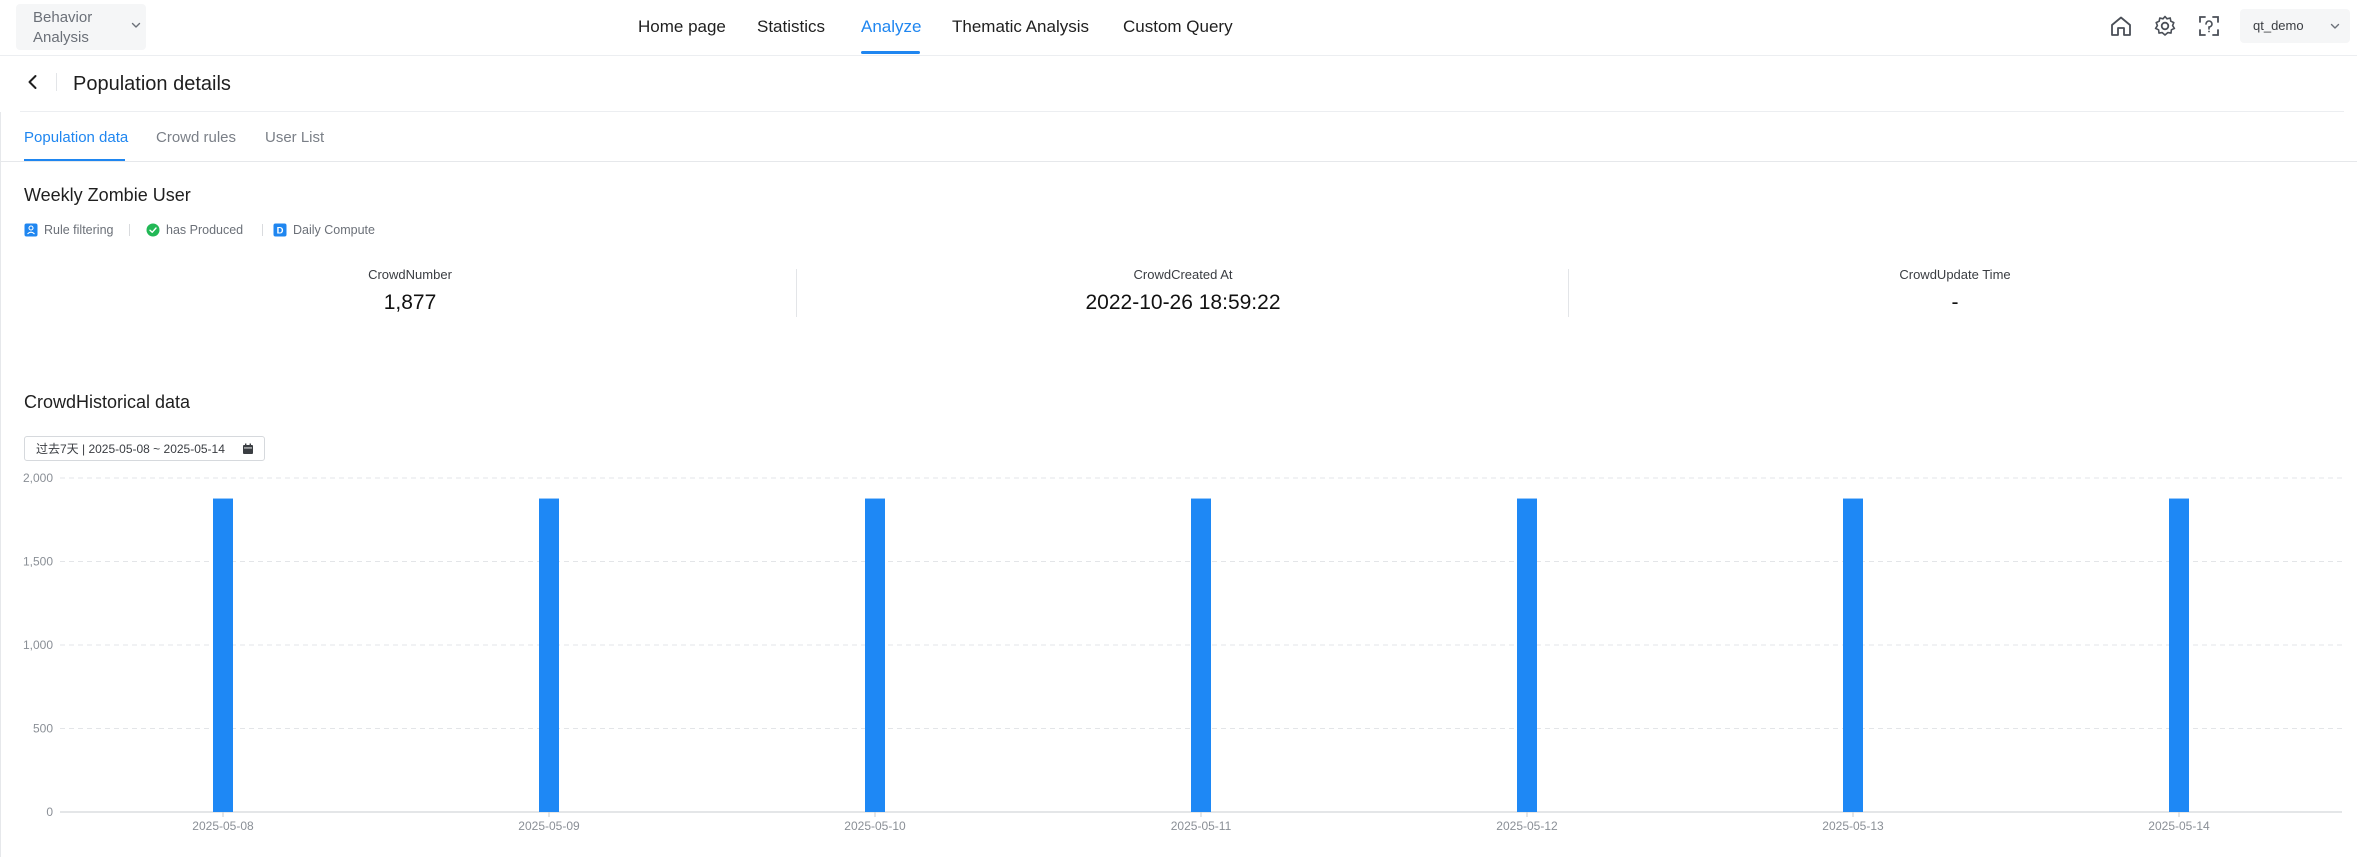 The height and width of the screenshot is (857, 2357). I want to click on nav-active-indicator, so click(890, 52).